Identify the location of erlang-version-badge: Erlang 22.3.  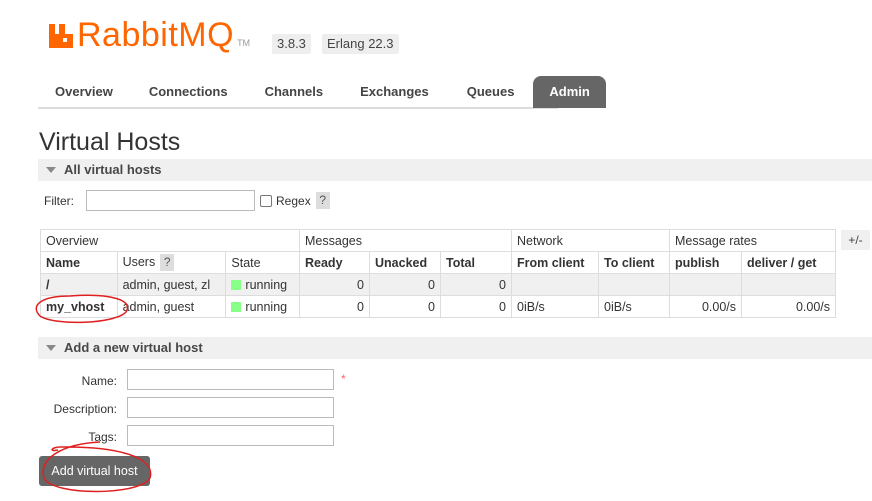
(360, 44).